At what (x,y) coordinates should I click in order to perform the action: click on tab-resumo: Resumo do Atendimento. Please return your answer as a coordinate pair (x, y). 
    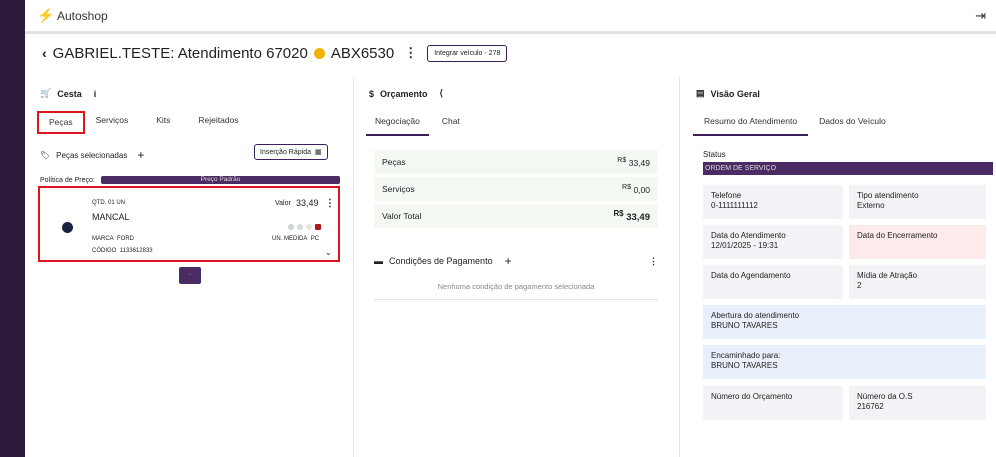
    Looking at the image, I should click on (751, 124).